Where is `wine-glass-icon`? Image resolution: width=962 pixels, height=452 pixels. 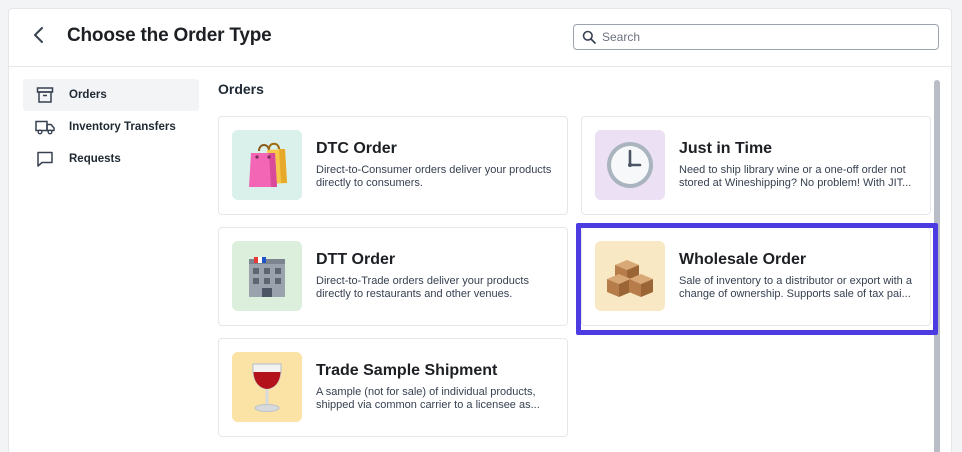 wine-glass-icon is located at coordinates (267, 387).